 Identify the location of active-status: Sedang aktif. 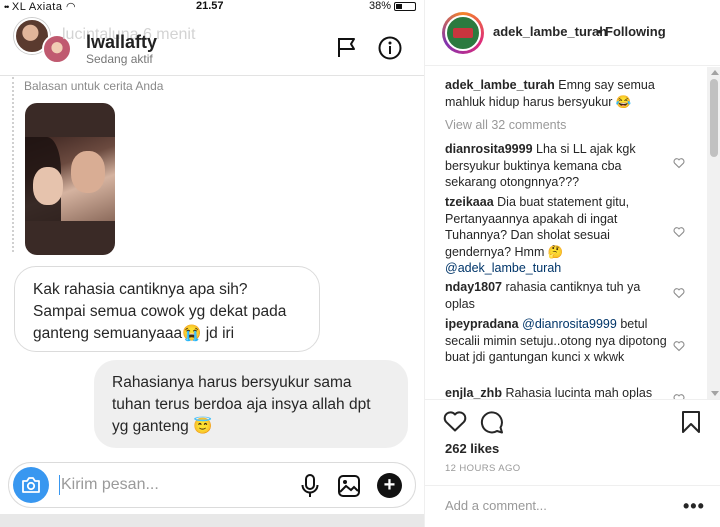
(119, 59).